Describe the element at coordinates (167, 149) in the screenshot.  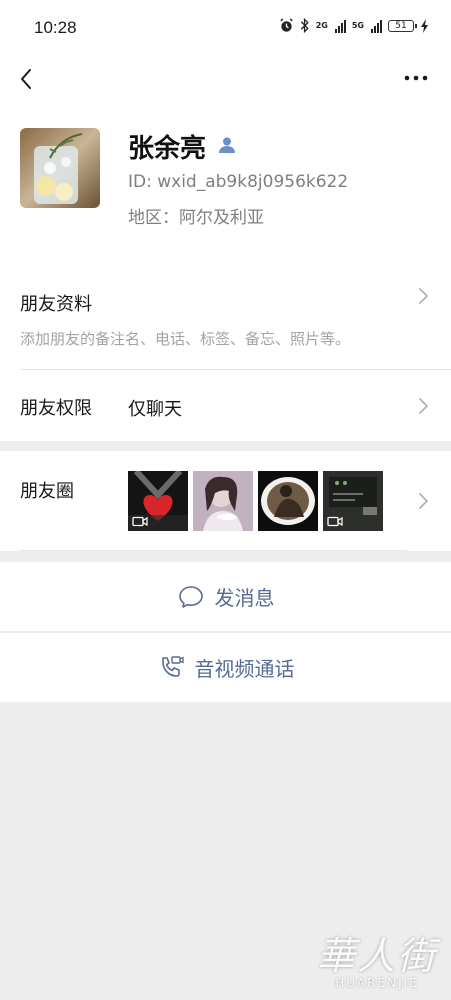
I see `contact-name: 张余亮` at that location.